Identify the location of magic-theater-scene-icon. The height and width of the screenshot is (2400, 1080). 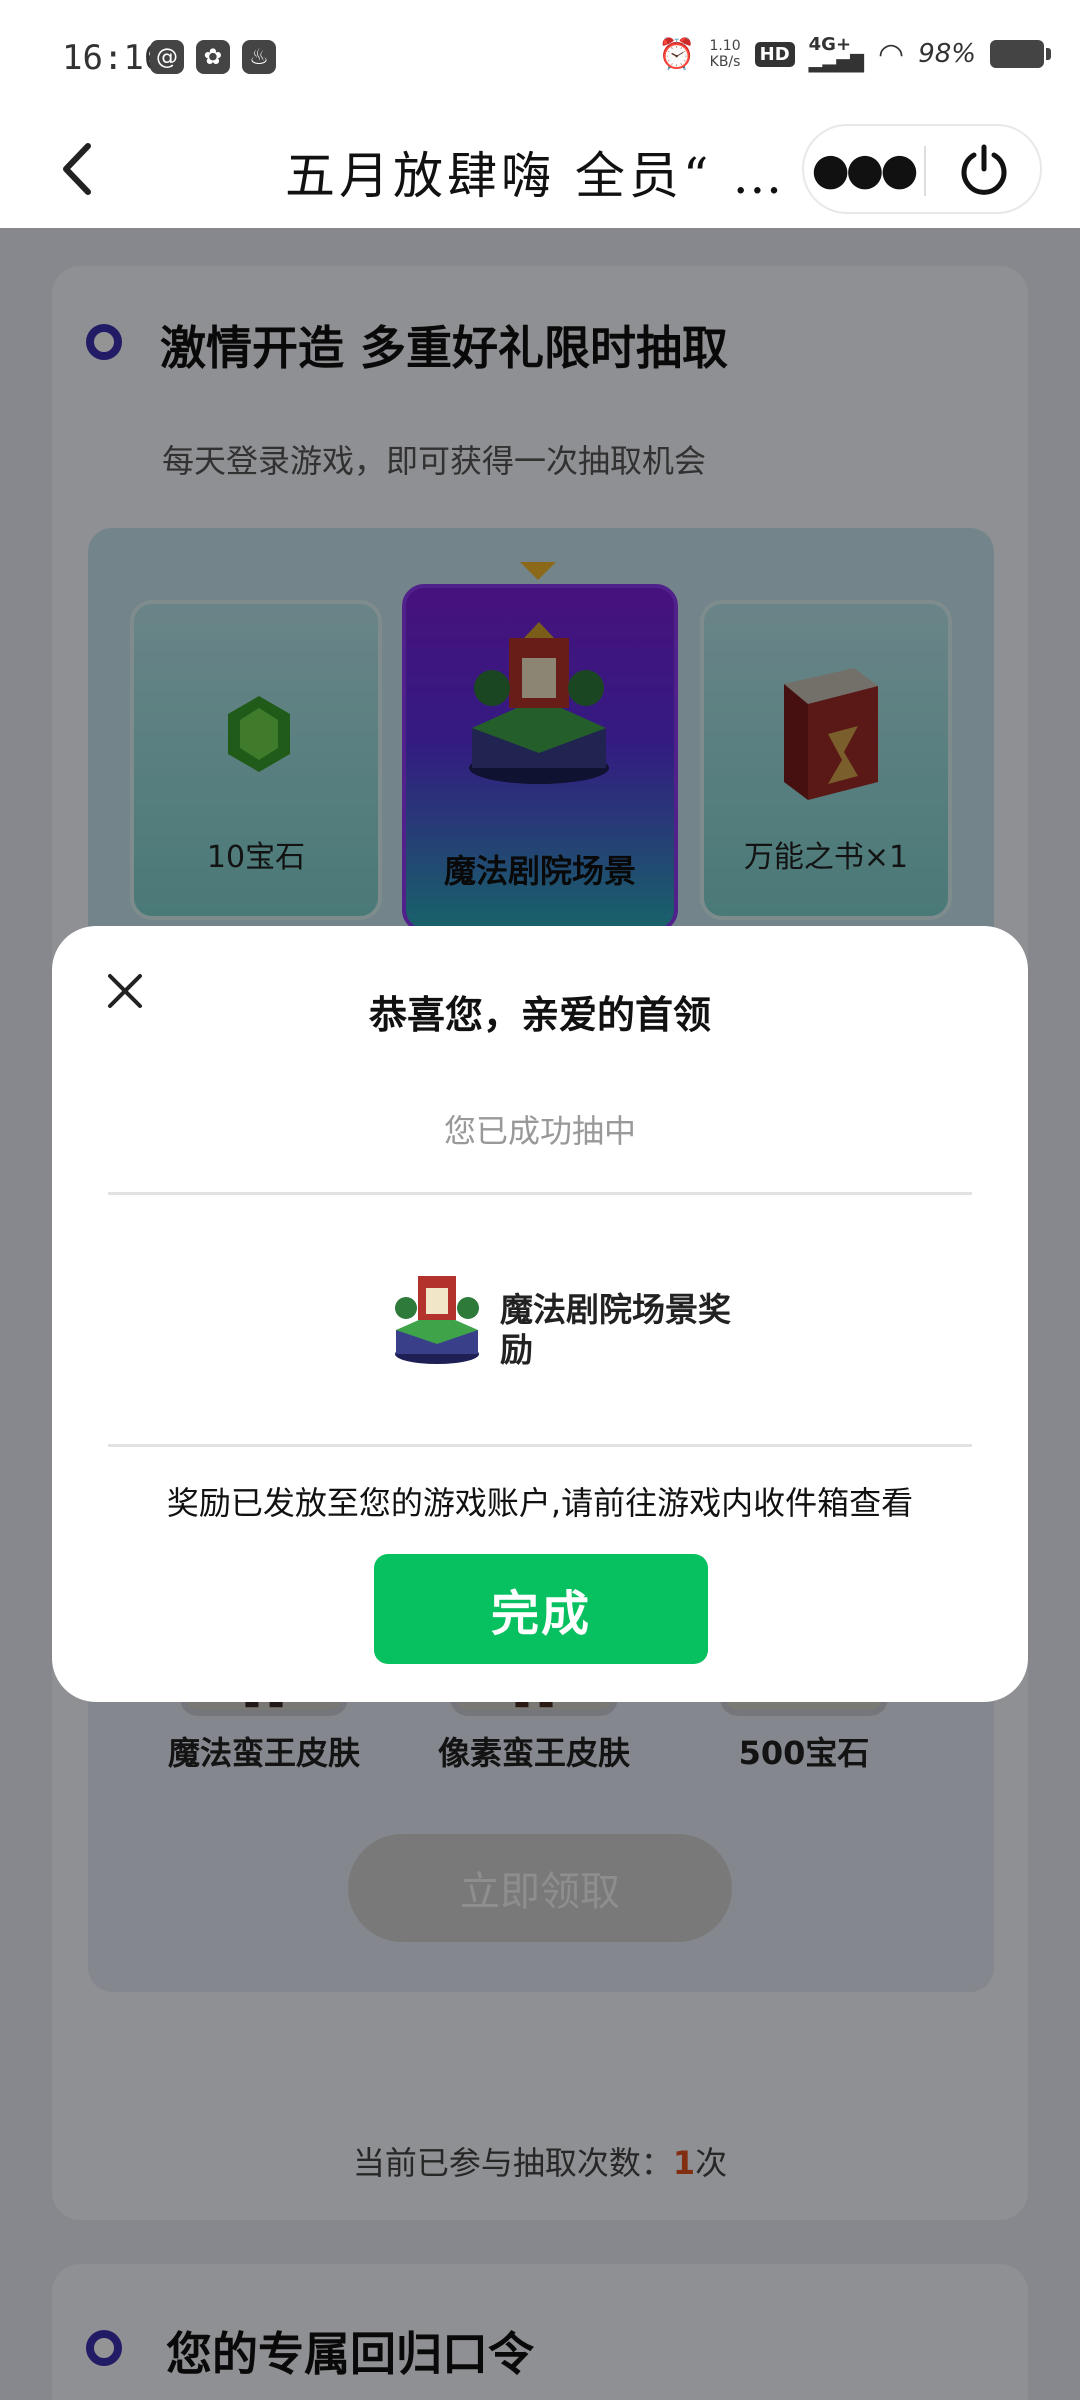
(437, 1320).